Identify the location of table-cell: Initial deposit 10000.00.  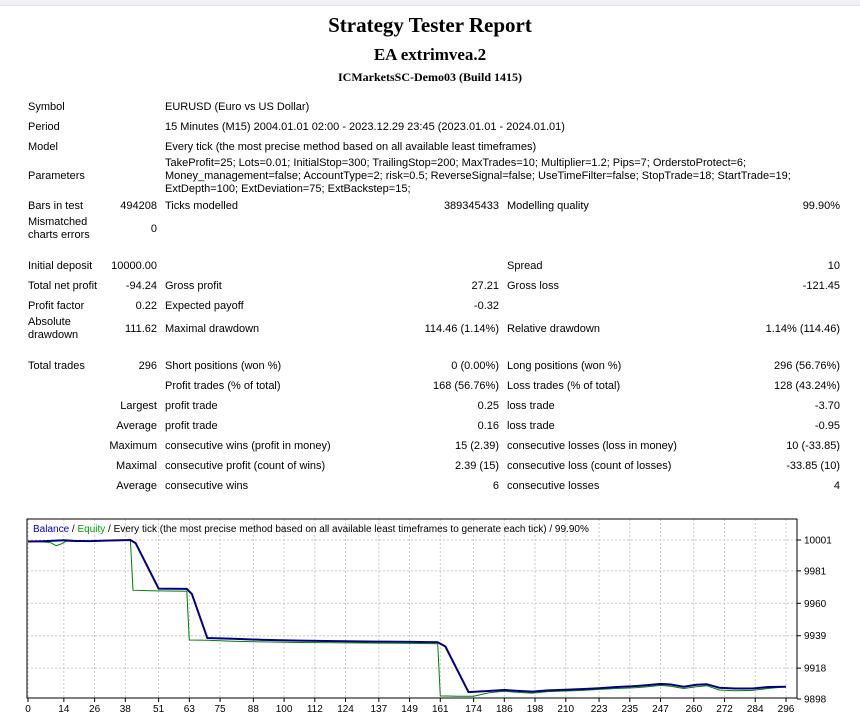
(92, 266).